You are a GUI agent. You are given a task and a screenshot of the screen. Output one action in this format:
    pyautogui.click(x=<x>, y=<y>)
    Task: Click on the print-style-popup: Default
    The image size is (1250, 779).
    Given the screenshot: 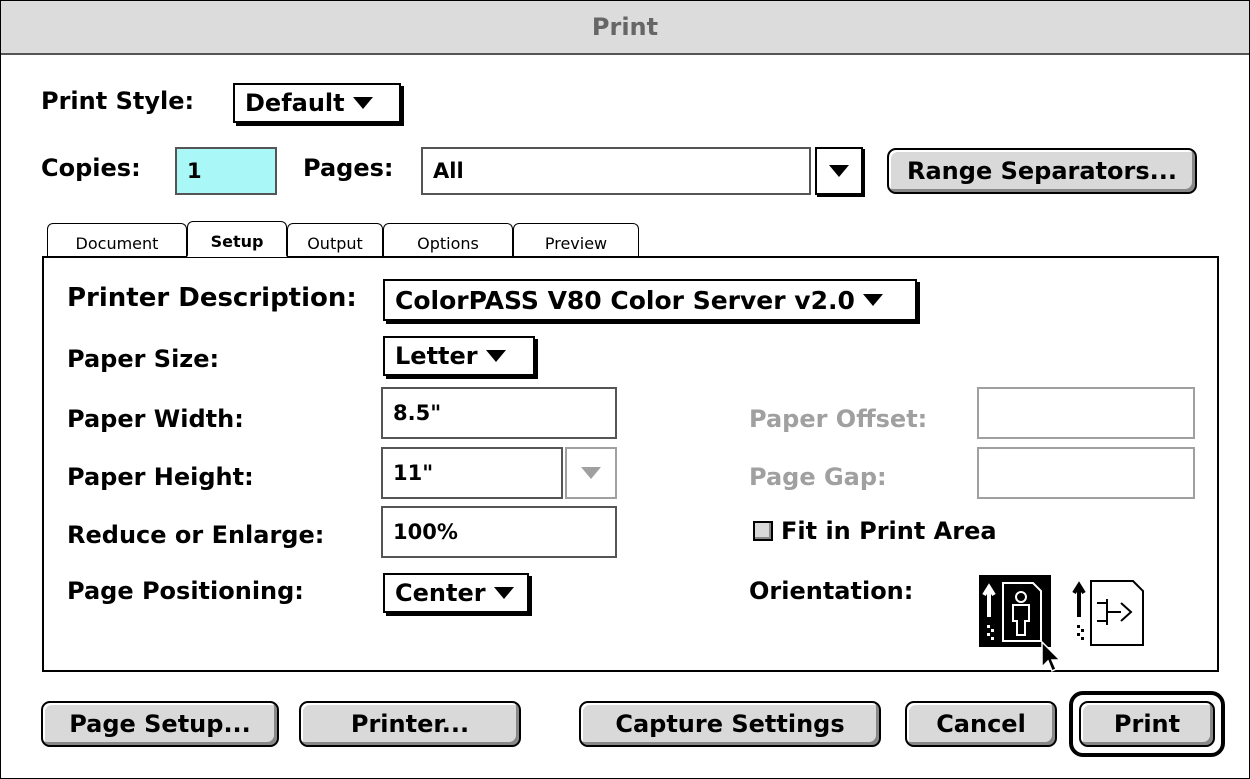 What is the action you would take?
    pyautogui.click(x=317, y=103)
    